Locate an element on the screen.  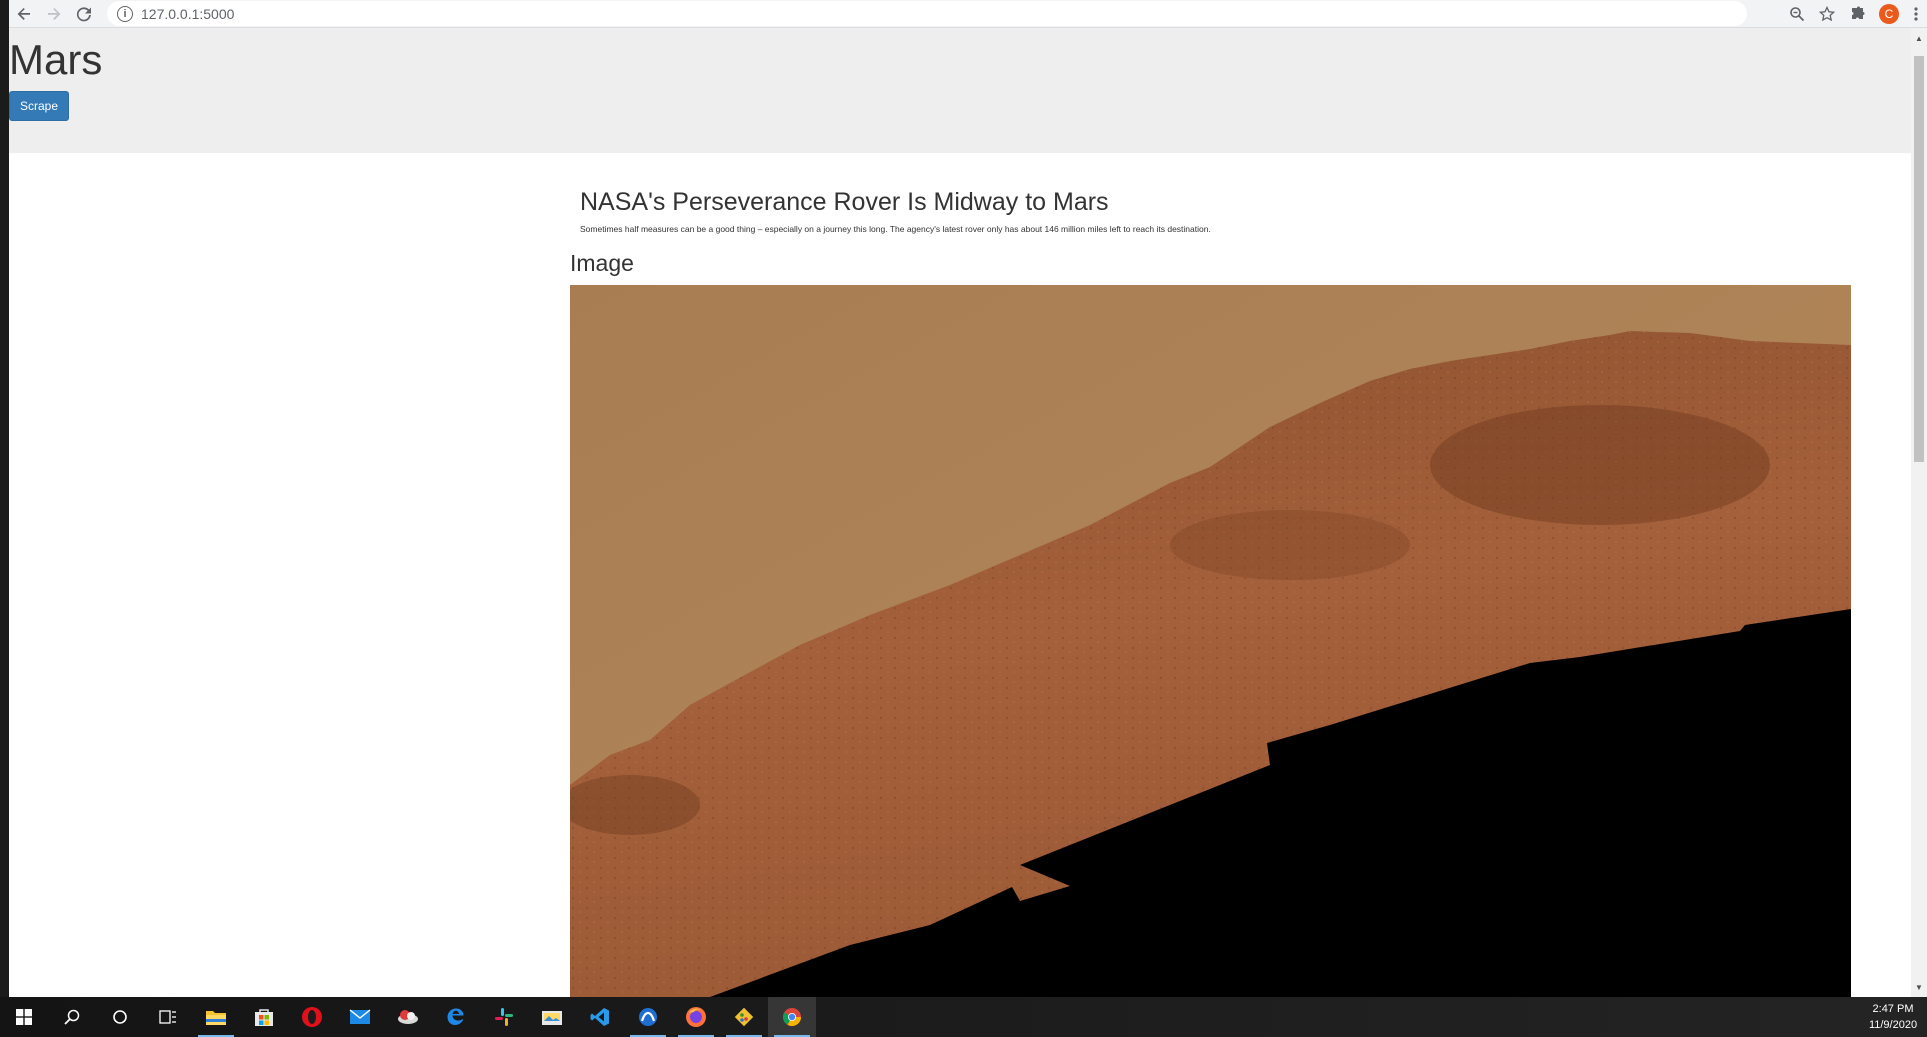
address-bar: i 127.0.0.1:5000 is located at coordinates (927, 13).